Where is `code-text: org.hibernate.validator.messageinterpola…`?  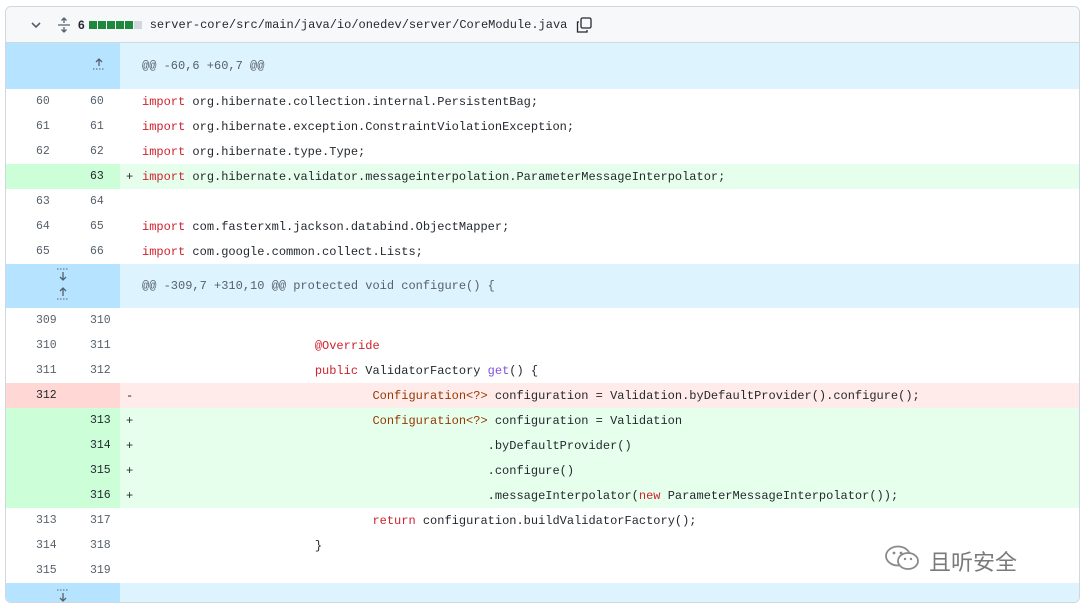 code-text: org.hibernate.validator.messageinterpola… is located at coordinates (455, 176).